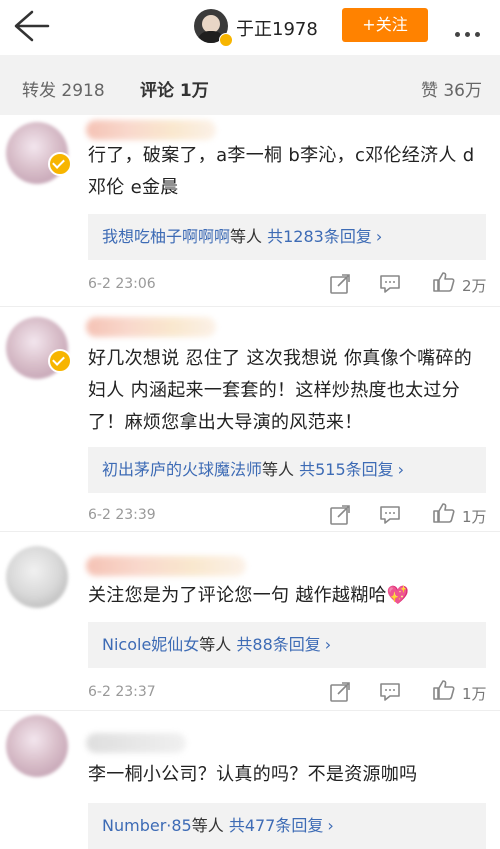 The width and height of the screenshot is (500, 849). Describe the element at coordinates (150, 644) in the screenshot. I see `reply-user: Nicole妮仙女` at that location.